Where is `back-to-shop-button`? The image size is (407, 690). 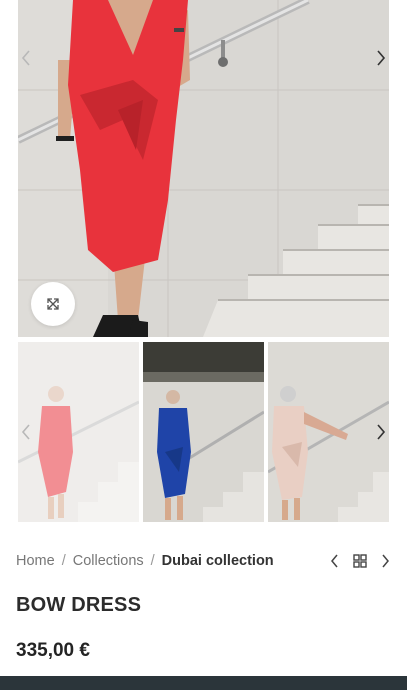
back-to-shop-button is located at coordinates (360, 561).